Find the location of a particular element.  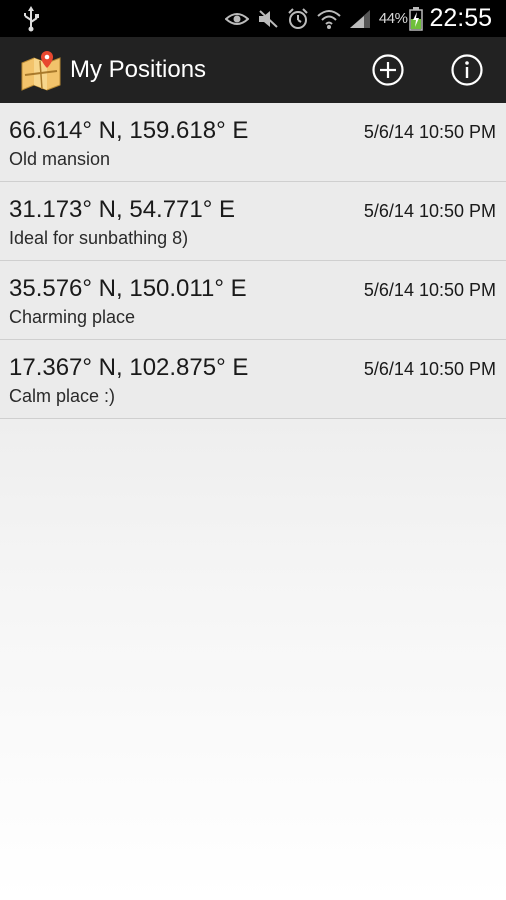

status-bar: 44% 22:55 is located at coordinates (253, 18).